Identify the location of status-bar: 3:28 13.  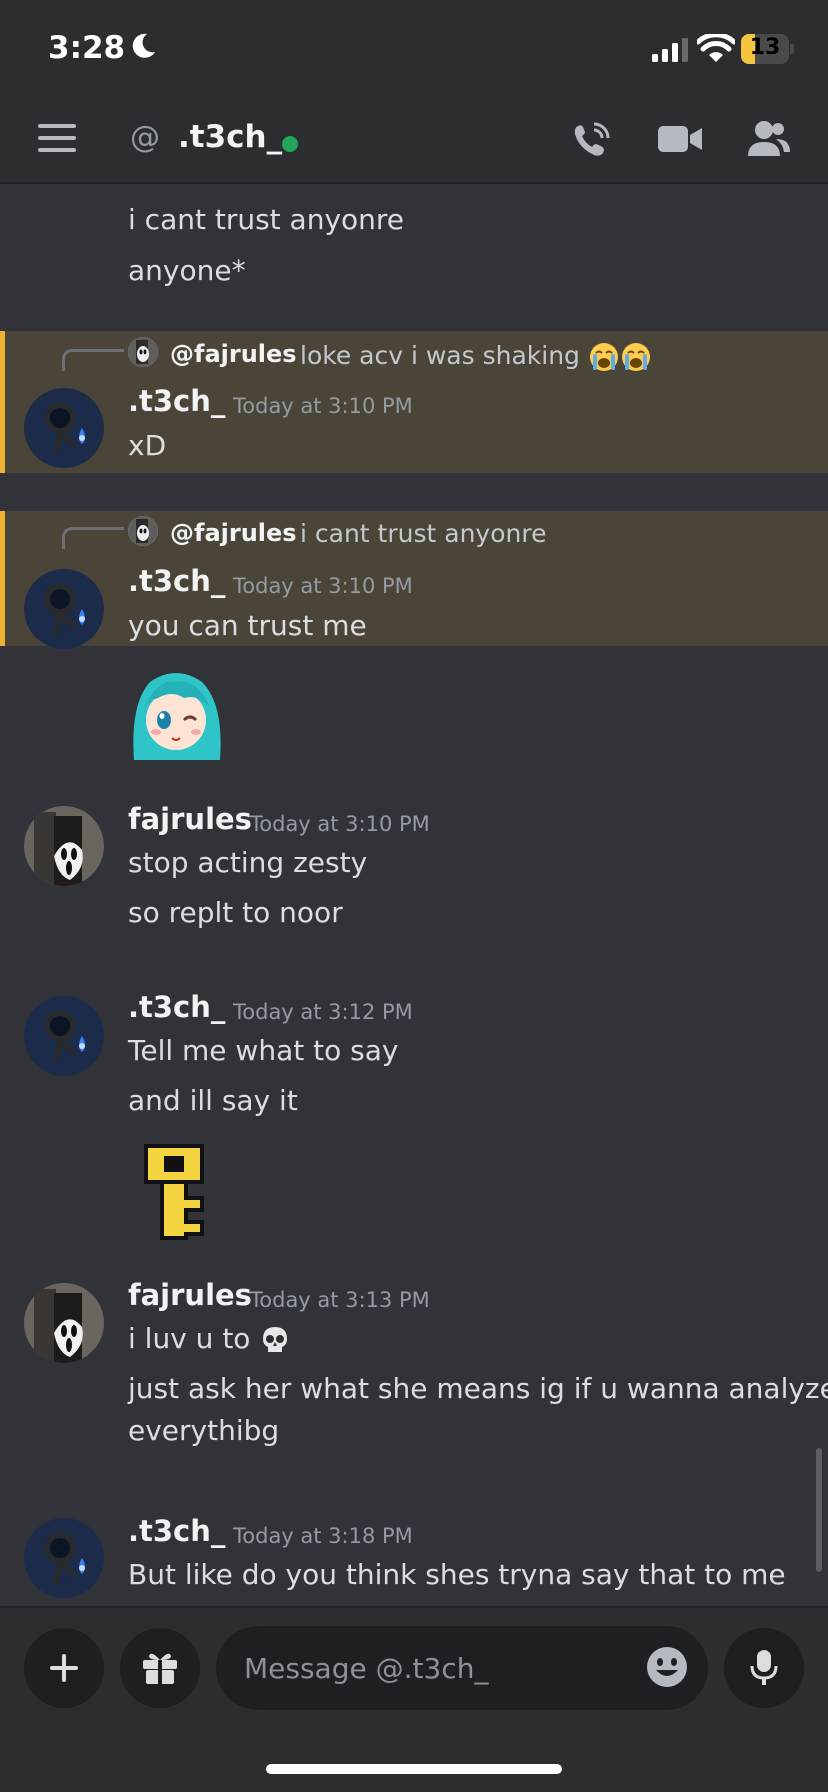
(414, 50).